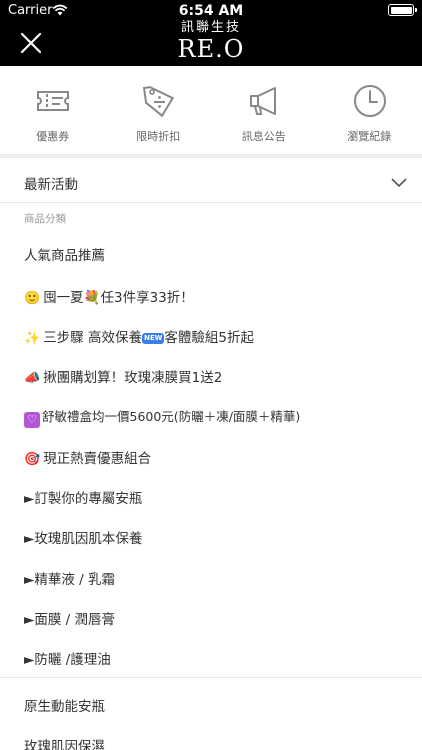  I want to click on list-item-label: ✨ 三步驟 高效保養 NEW 客體驗組5折起, so click(139, 336).